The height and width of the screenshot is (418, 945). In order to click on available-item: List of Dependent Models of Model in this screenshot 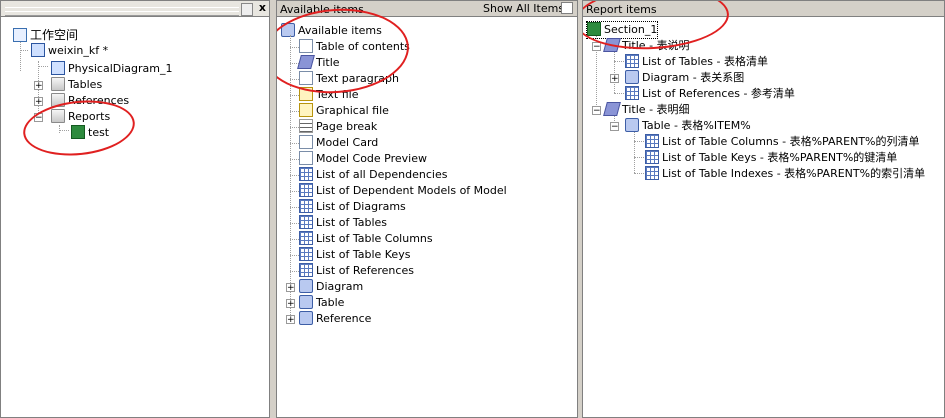, I will do `click(403, 191)`.